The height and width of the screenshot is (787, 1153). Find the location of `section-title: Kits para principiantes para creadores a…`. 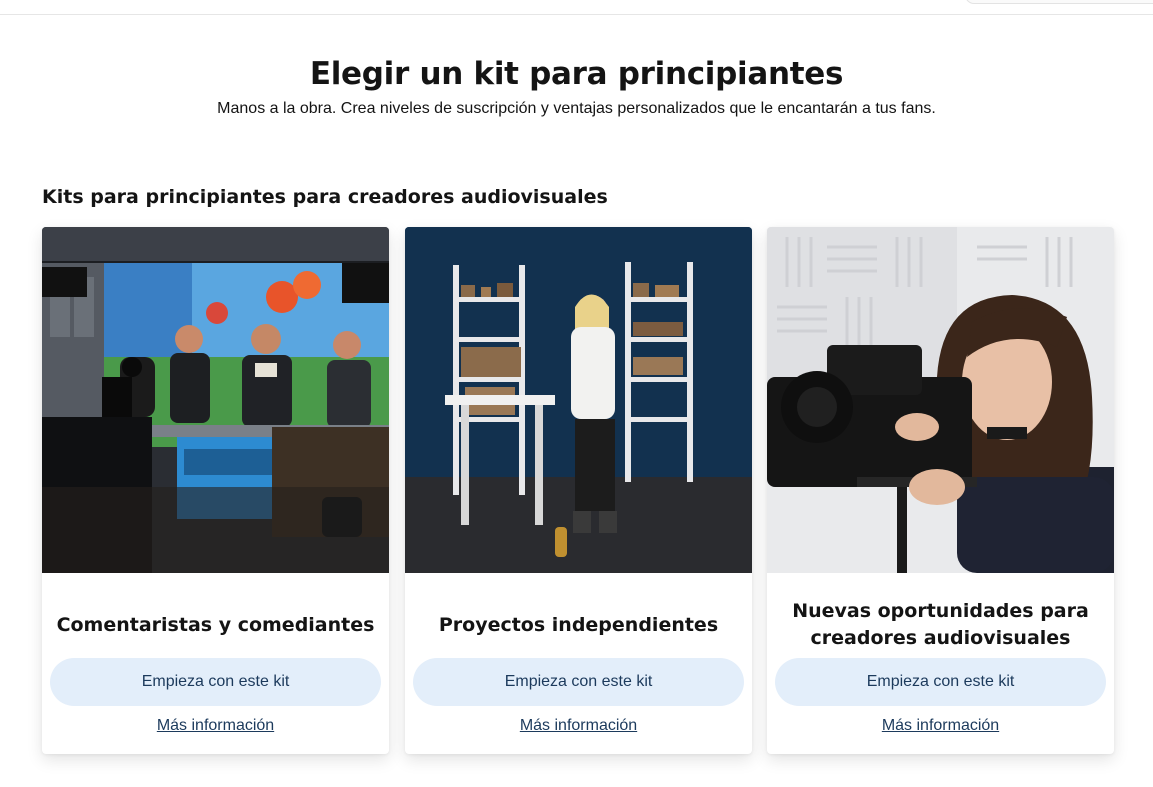

section-title: Kits para principiantes para creadores a… is located at coordinates (325, 197).